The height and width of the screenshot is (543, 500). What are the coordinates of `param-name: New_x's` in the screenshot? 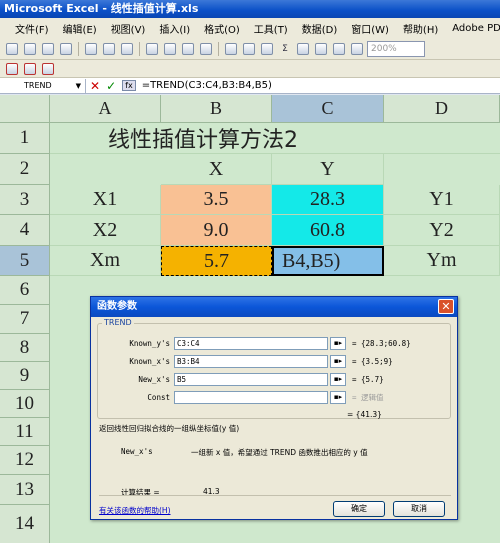 It's located at (137, 451).